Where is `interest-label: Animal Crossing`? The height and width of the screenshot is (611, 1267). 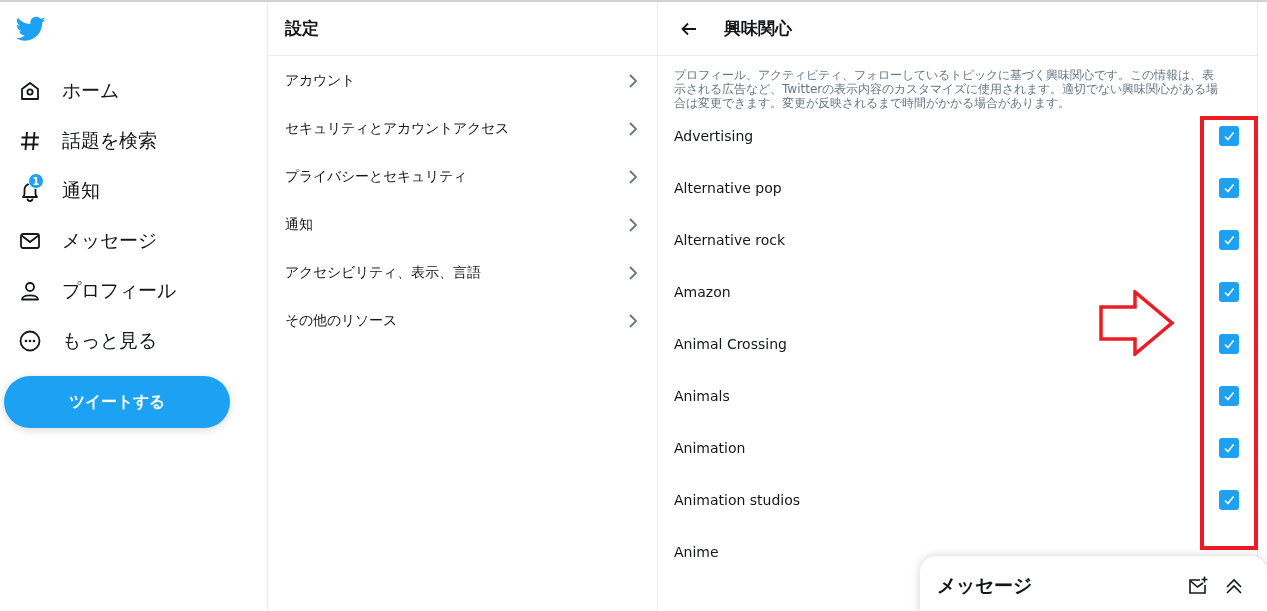
interest-label: Animal Crossing is located at coordinates (730, 344).